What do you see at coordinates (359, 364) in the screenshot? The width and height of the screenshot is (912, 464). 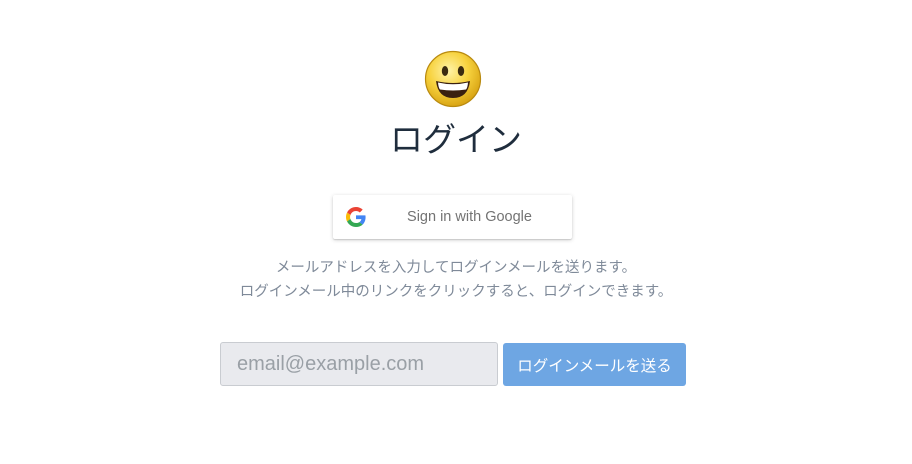 I see `email-input` at bounding box center [359, 364].